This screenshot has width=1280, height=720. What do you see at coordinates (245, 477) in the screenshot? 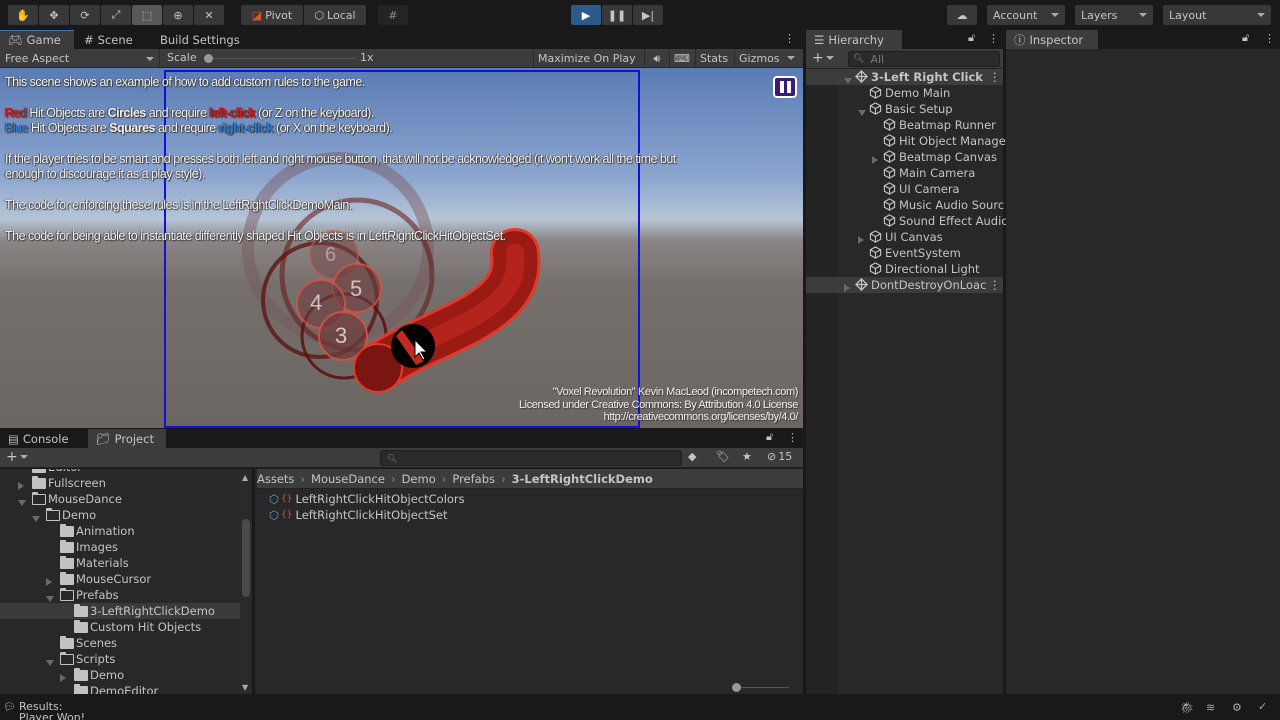
I see `scroll-up-icon: ▲` at bounding box center [245, 477].